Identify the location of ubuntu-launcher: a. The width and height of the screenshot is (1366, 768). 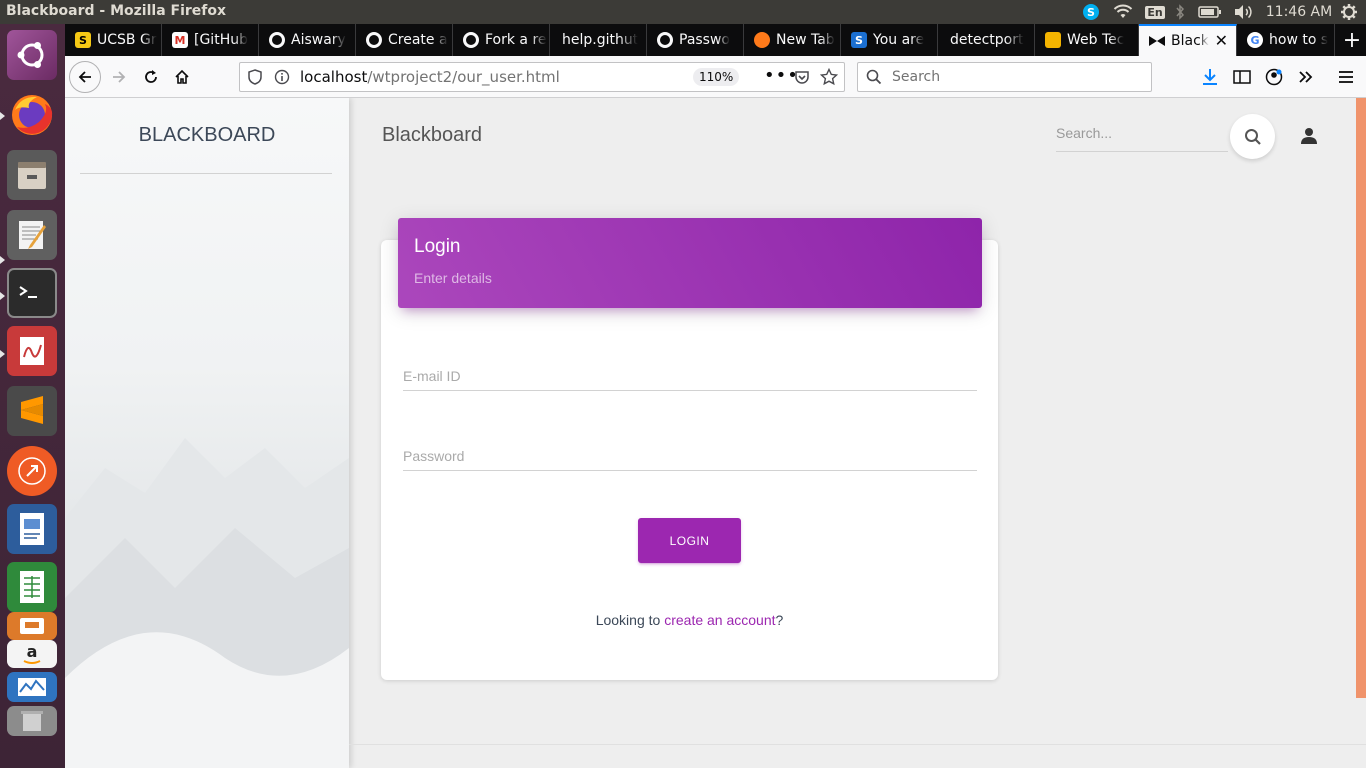
(32, 396).